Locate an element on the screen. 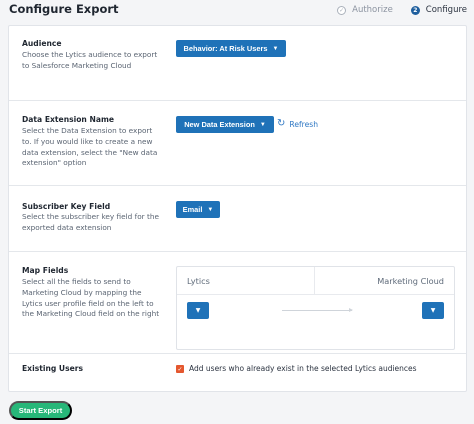 The height and width of the screenshot is (424, 474). check-icon: ✓ is located at coordinates (180, 369).